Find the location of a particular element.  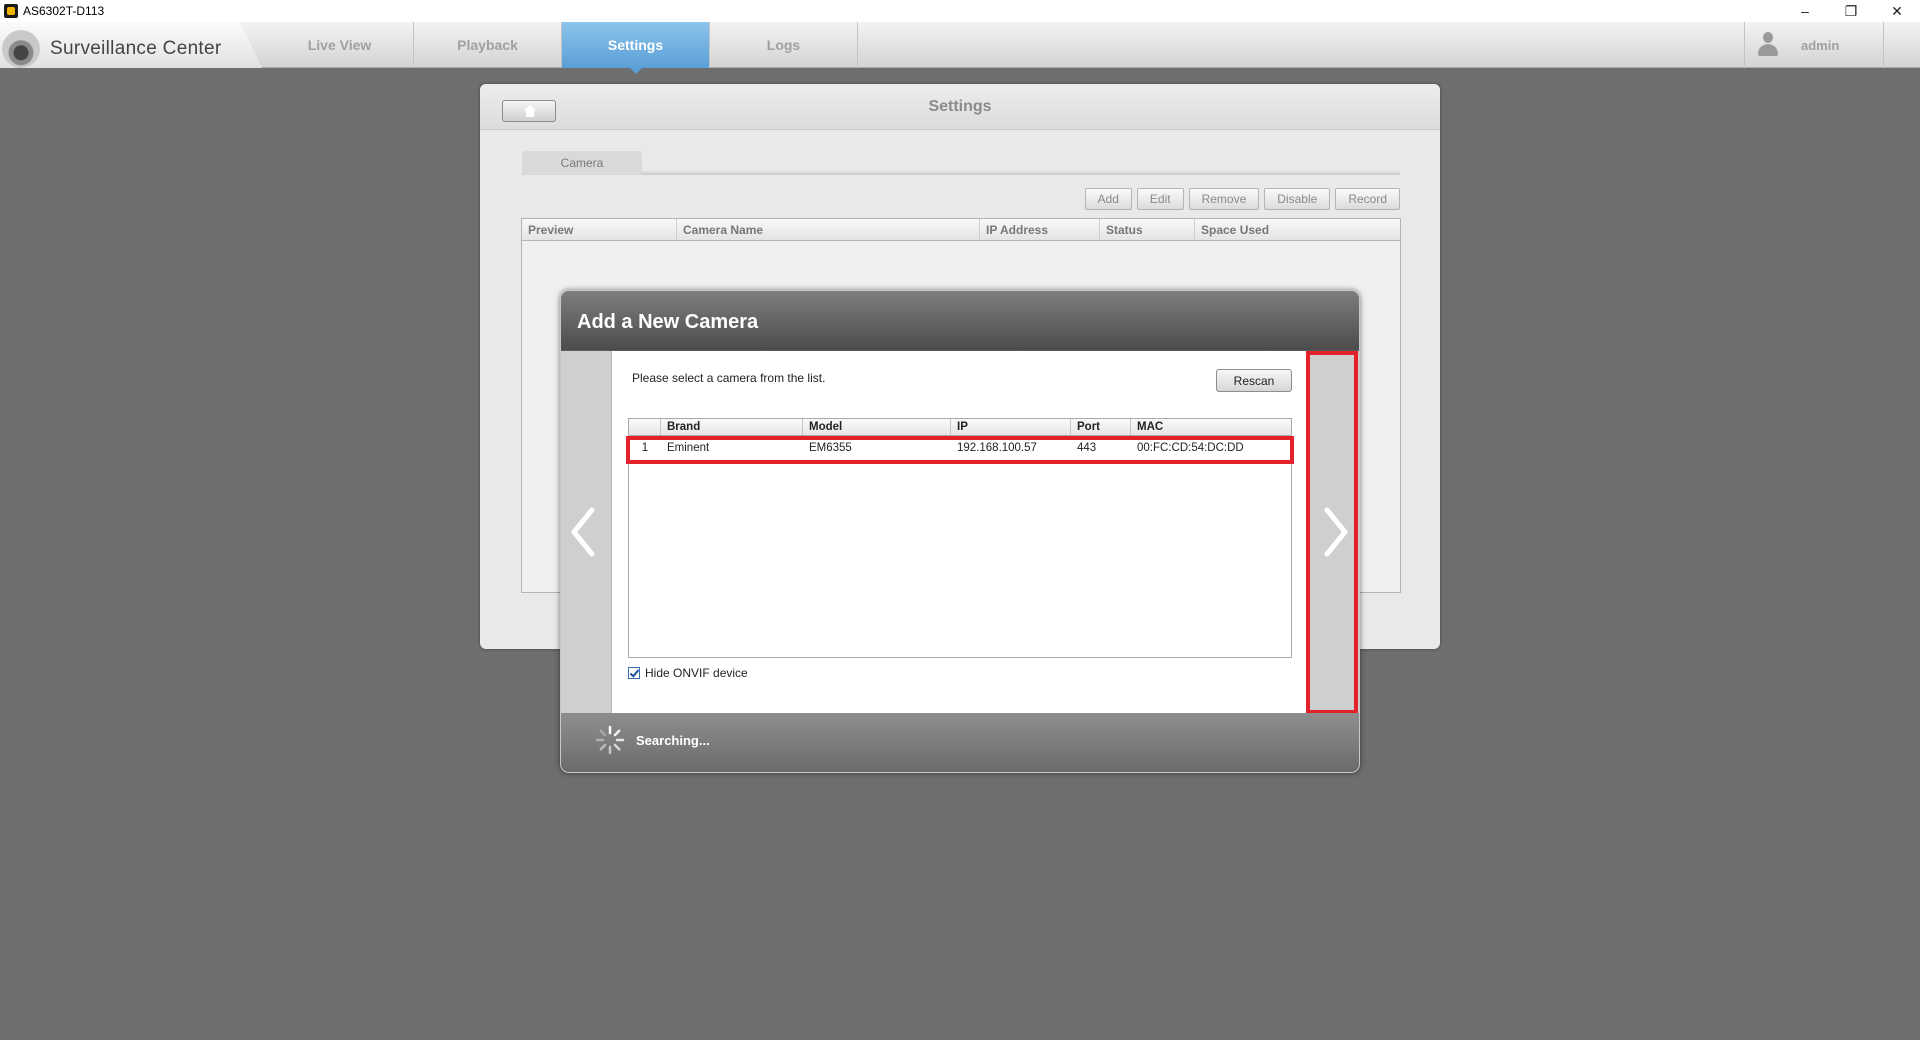

row-index: 1 is located at coordinates (645, 448).